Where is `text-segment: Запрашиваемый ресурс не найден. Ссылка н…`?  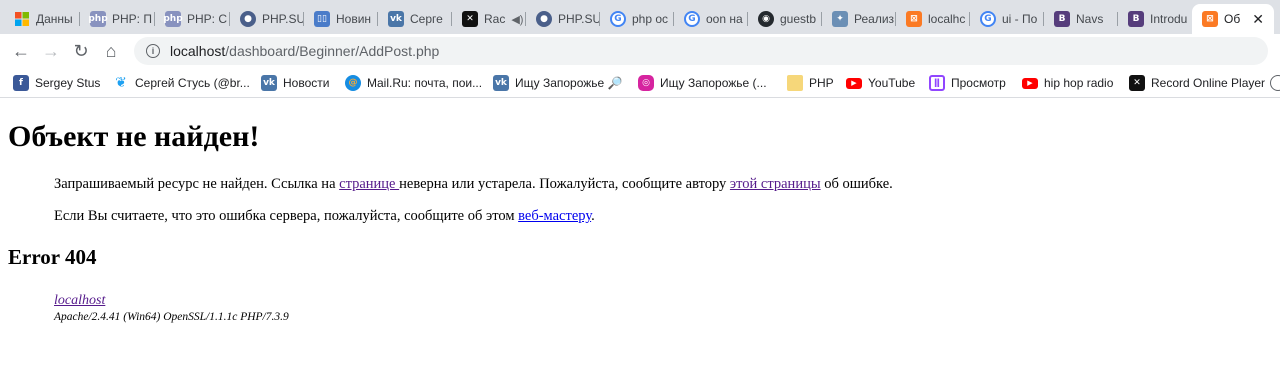
text-segment: Запрашиваемый ресурс не найден. Ссылка н… is located at coordinates (197, 184).